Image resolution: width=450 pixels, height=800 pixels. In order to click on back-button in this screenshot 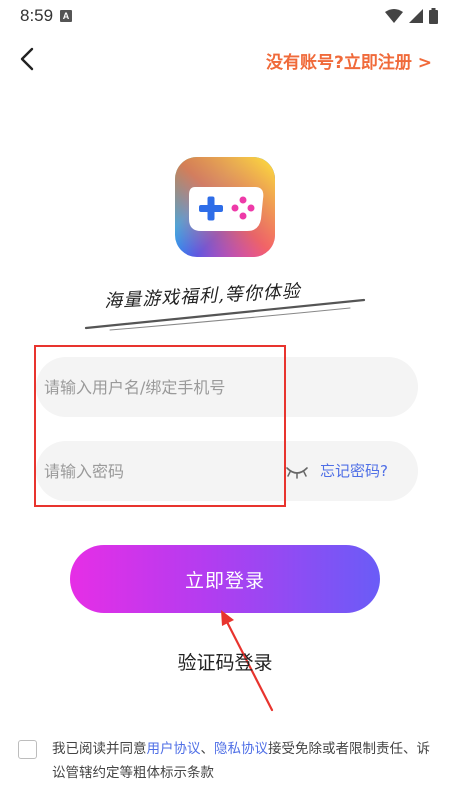, I will do `click(28, 59)`.